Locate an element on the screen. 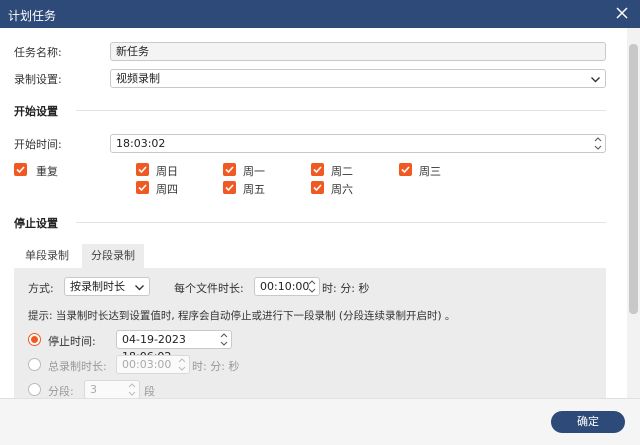 The width and height of the screenshot is (640, 445). ok-button: 确定 is located at coordinates (588, 422).